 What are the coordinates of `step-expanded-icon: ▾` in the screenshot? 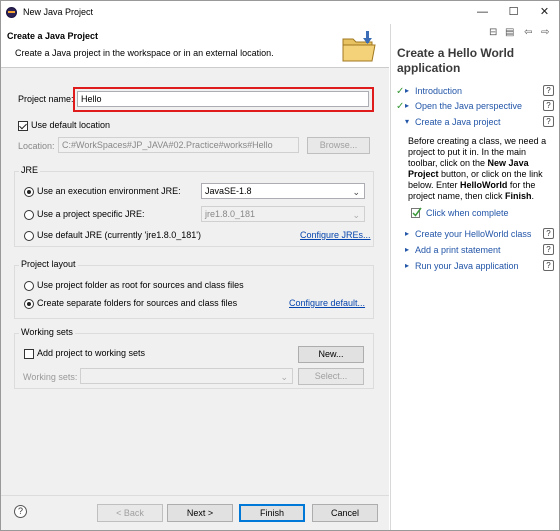 It's located at (407, 121).